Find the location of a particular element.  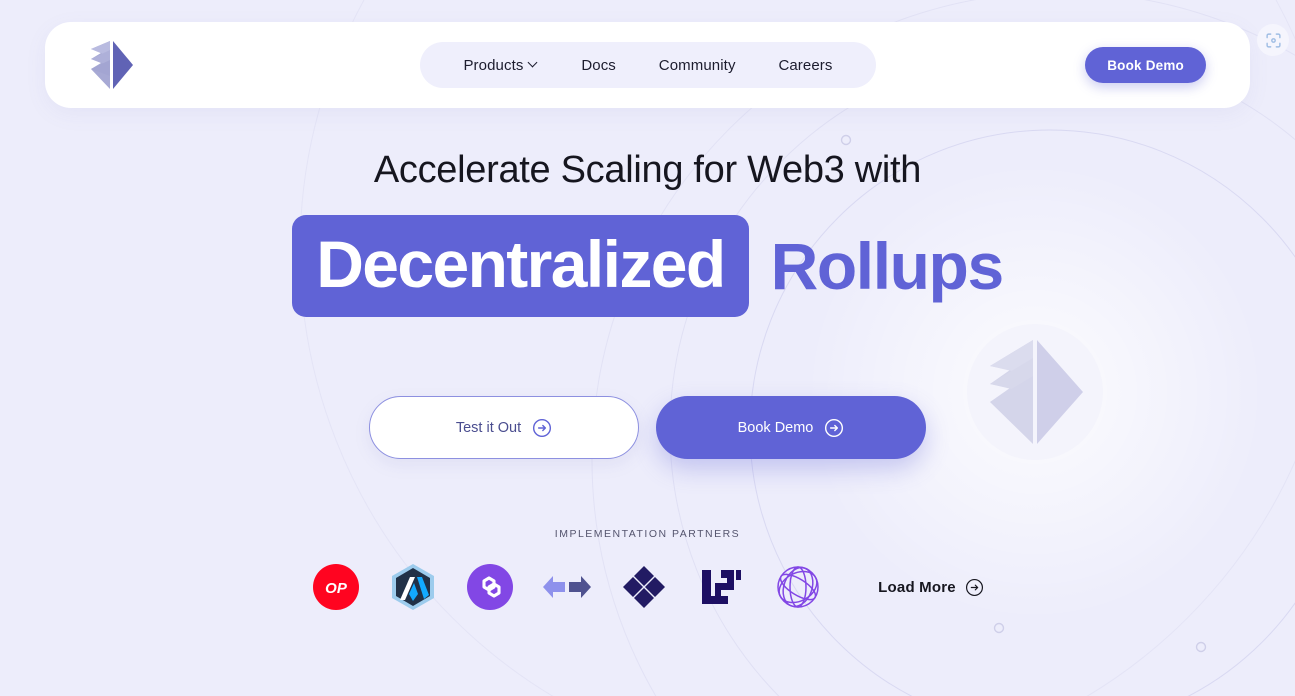

nav-item-docs: Docs is located at coordinates (598, 65).